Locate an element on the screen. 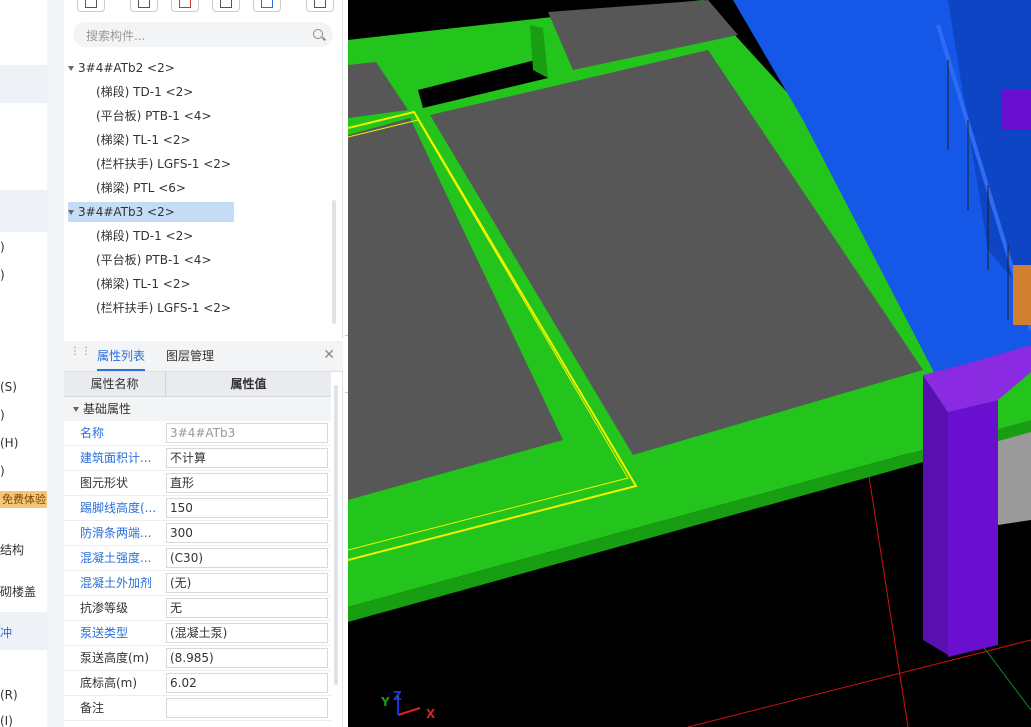 The image size is (1031, 727). column is located at coordinates (1016, 110).